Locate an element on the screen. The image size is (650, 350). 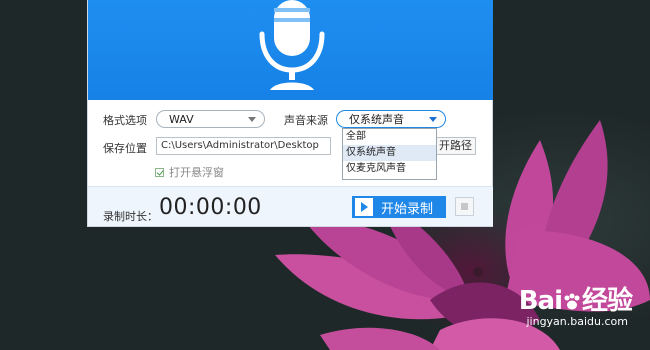
start-recording-label: 开始录制 is located at coordinates (407, 209).